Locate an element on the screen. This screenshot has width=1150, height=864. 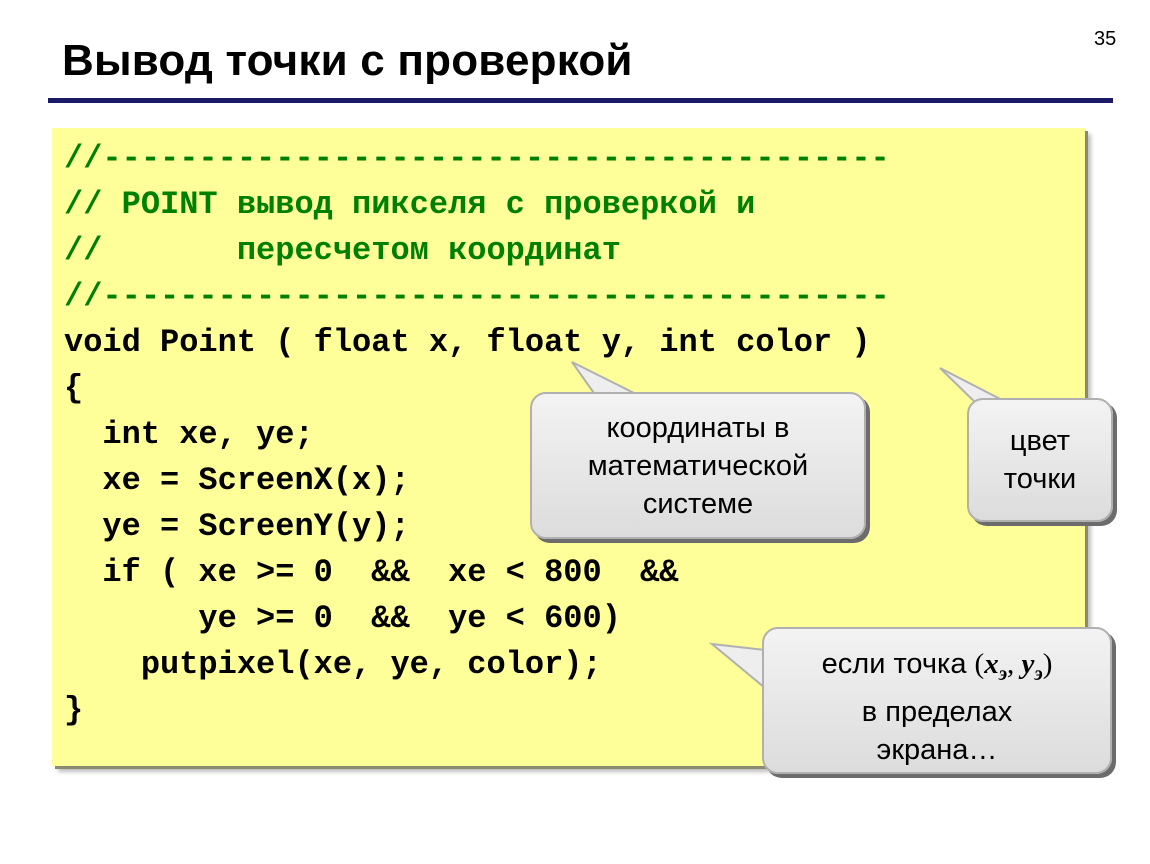
var-x: x is located at coordinates (991, 664).